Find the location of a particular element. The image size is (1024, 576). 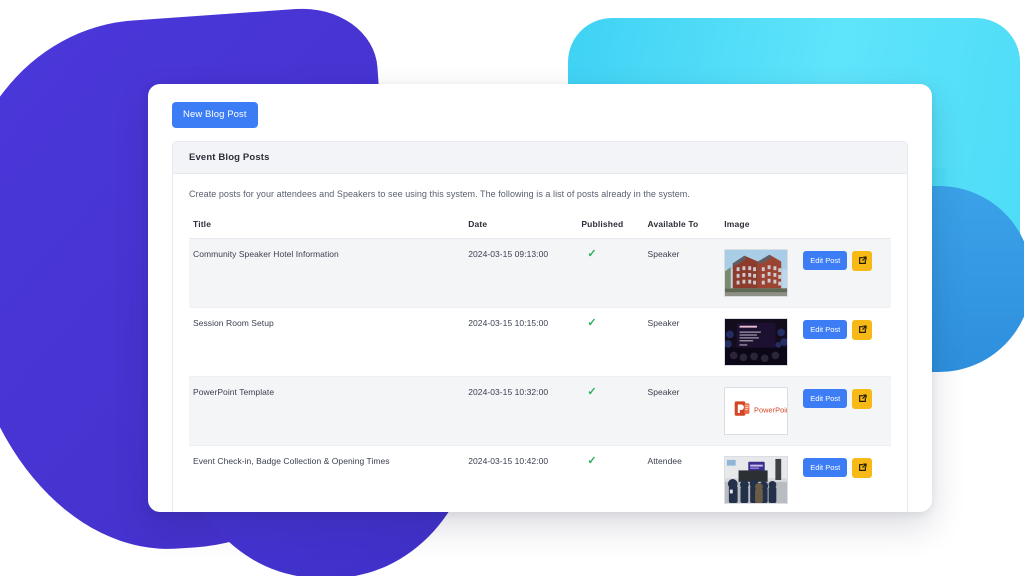

cell-available-to: Attendee is located at coordinates (682, 478).